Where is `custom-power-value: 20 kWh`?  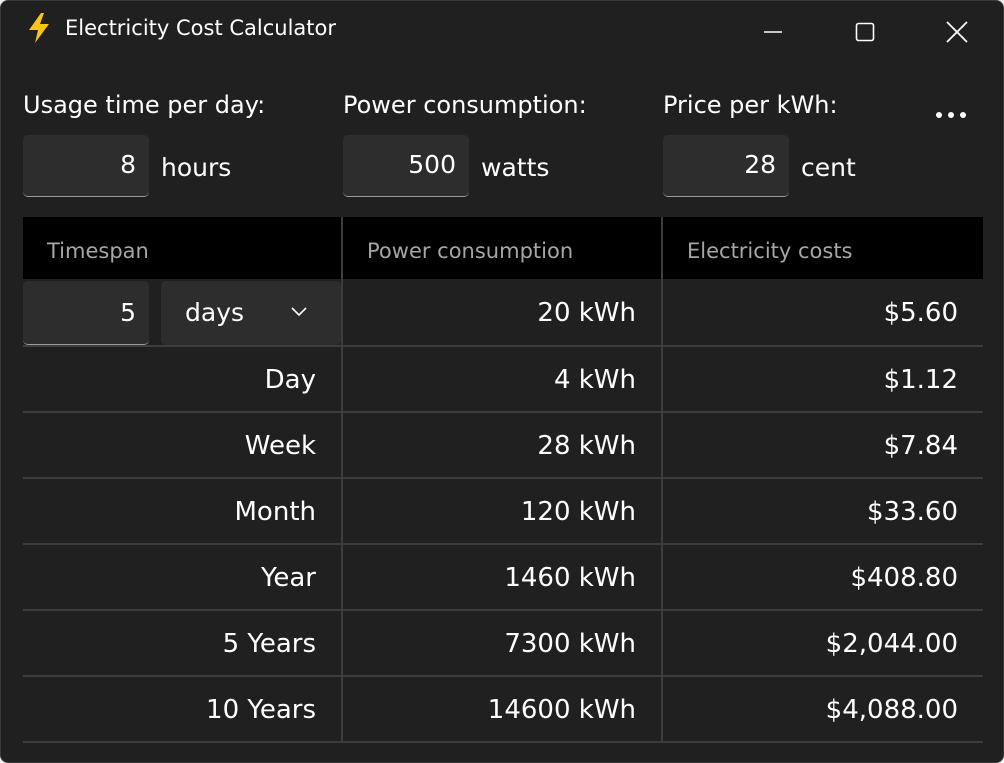 custom-power-value: 20 kWh is located at coordinates (586, 313).